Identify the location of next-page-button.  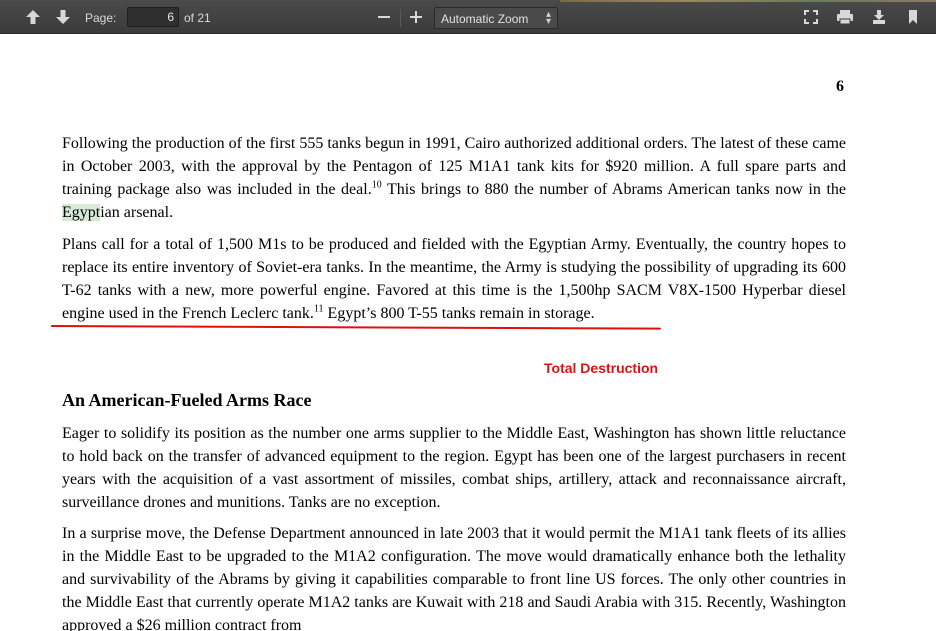
(63, 17).